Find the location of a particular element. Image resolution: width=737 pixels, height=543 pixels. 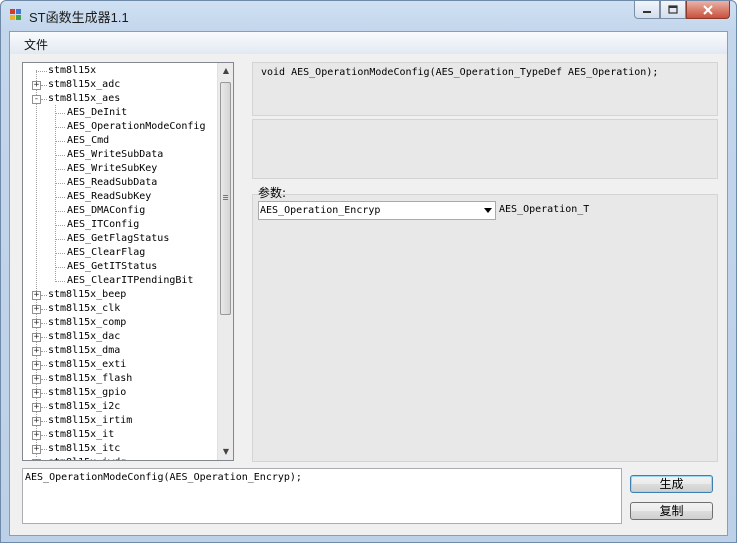

tree-node-label: stm8l15x_i2c is located at coordinates (84, 406).